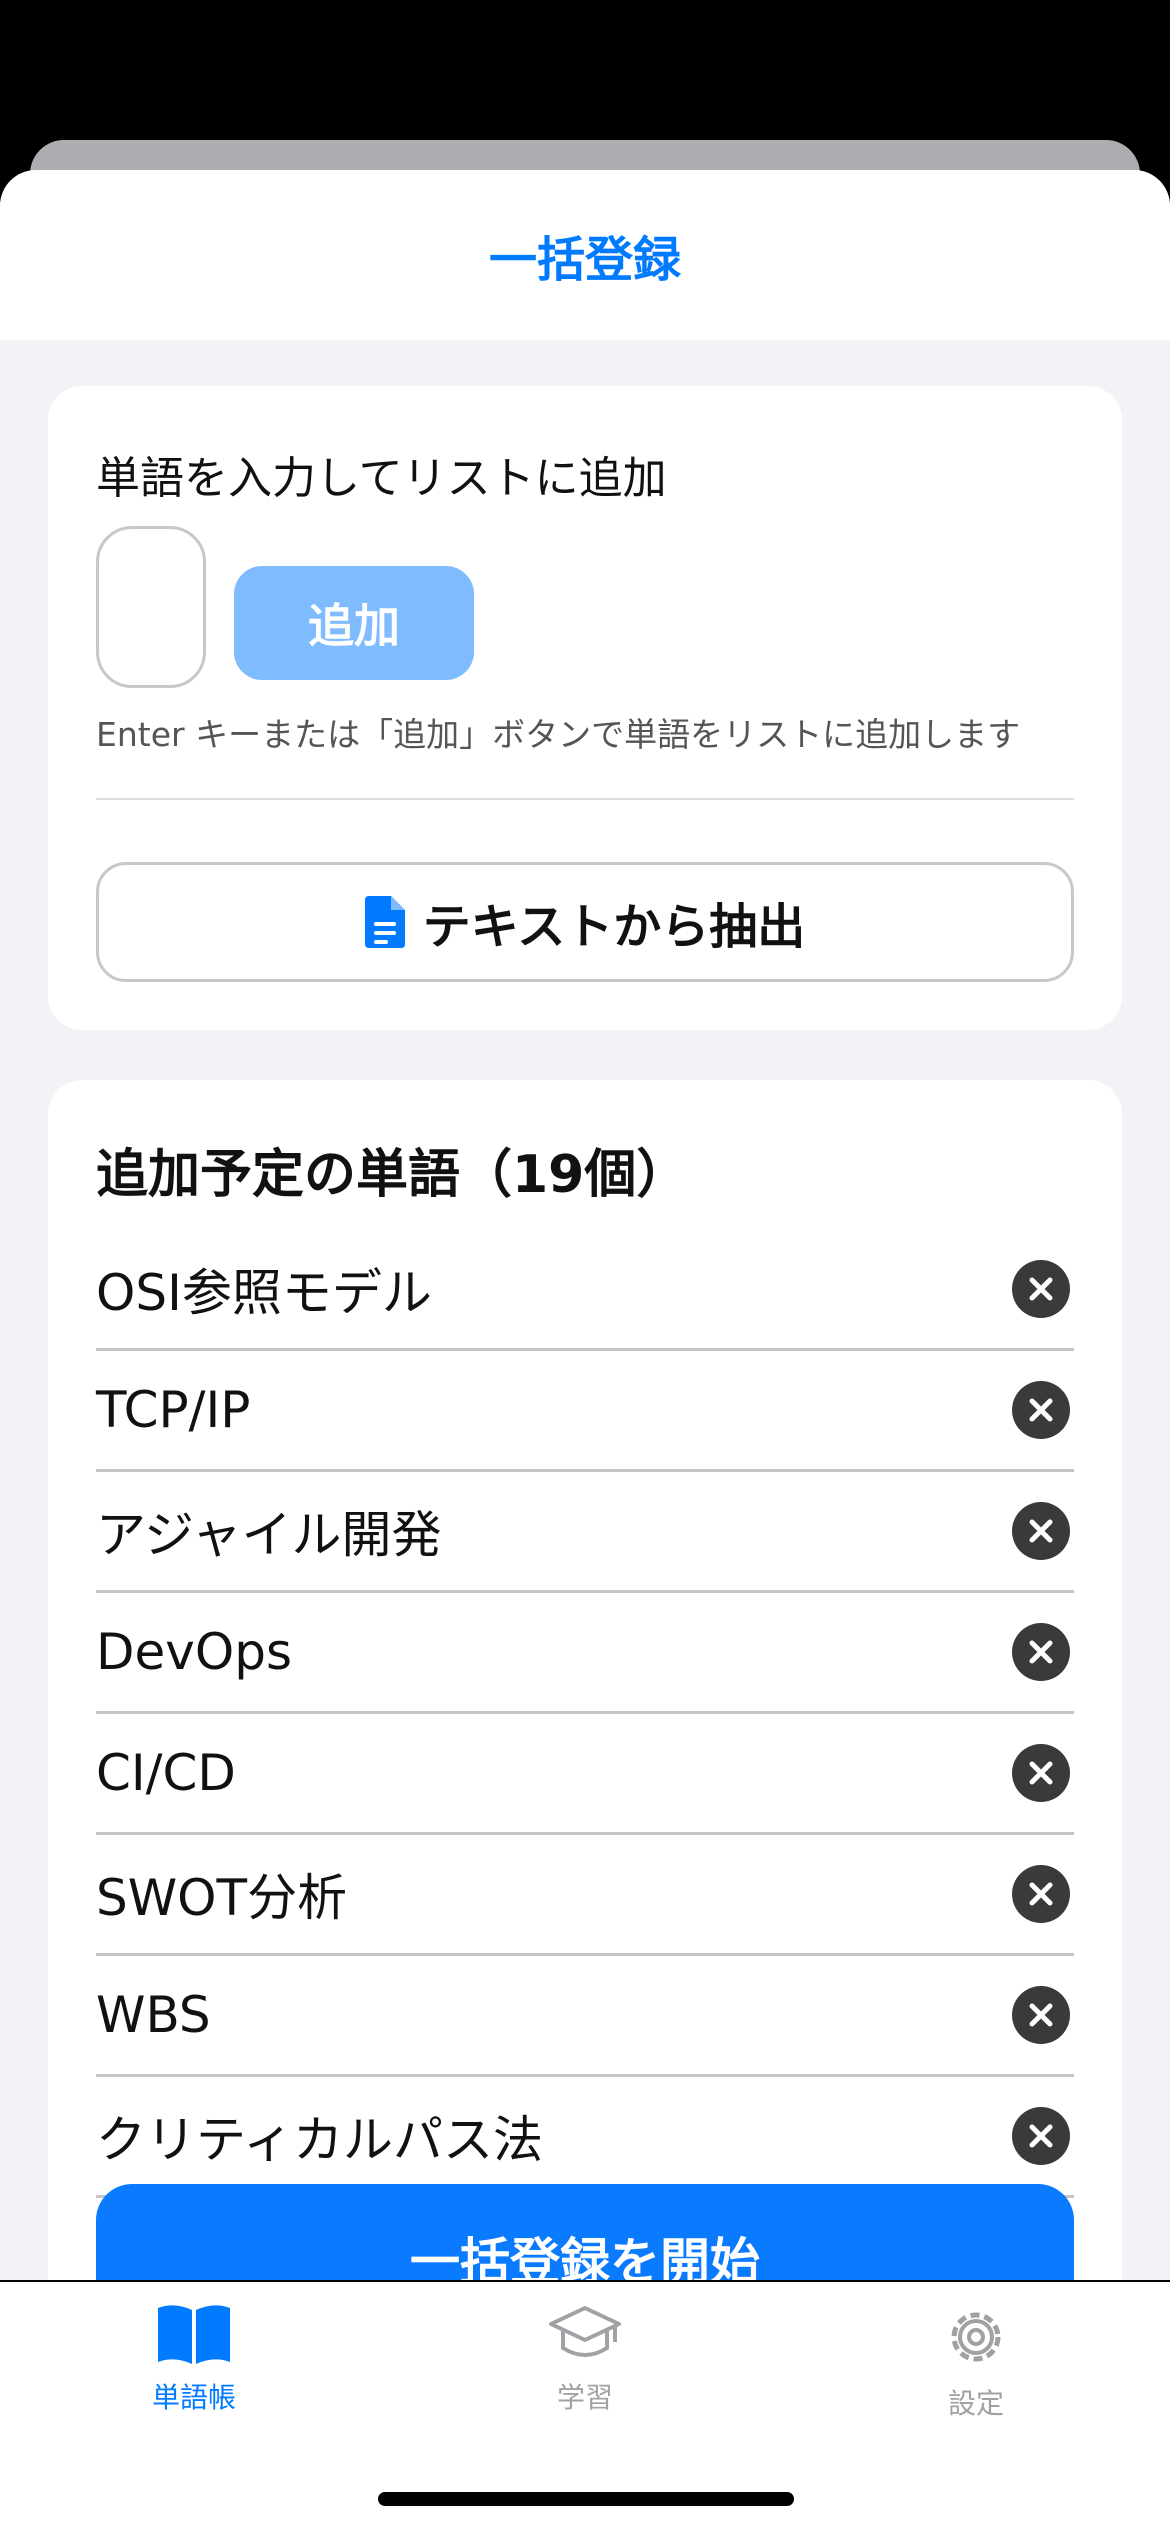  I want to click on sheet-header: 一括登録, so click(585, 255).